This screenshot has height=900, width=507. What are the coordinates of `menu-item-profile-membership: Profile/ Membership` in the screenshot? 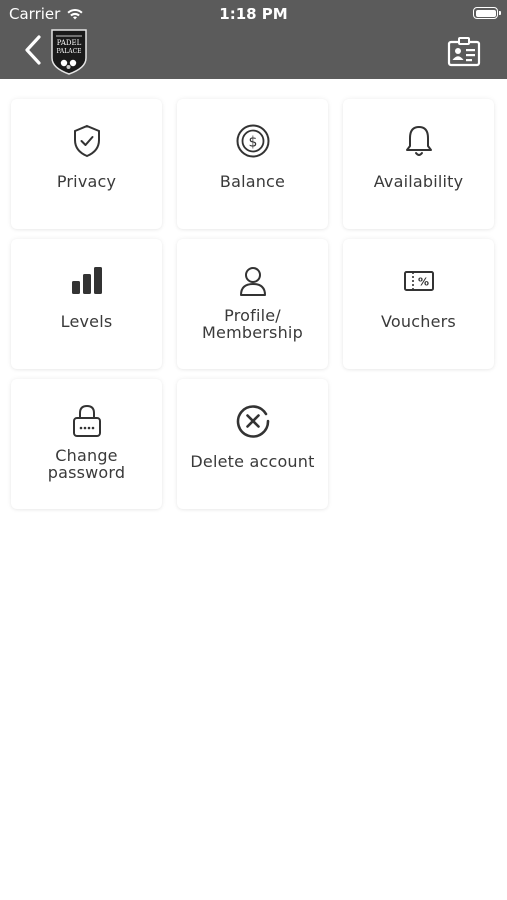 It's located at (252, 304).